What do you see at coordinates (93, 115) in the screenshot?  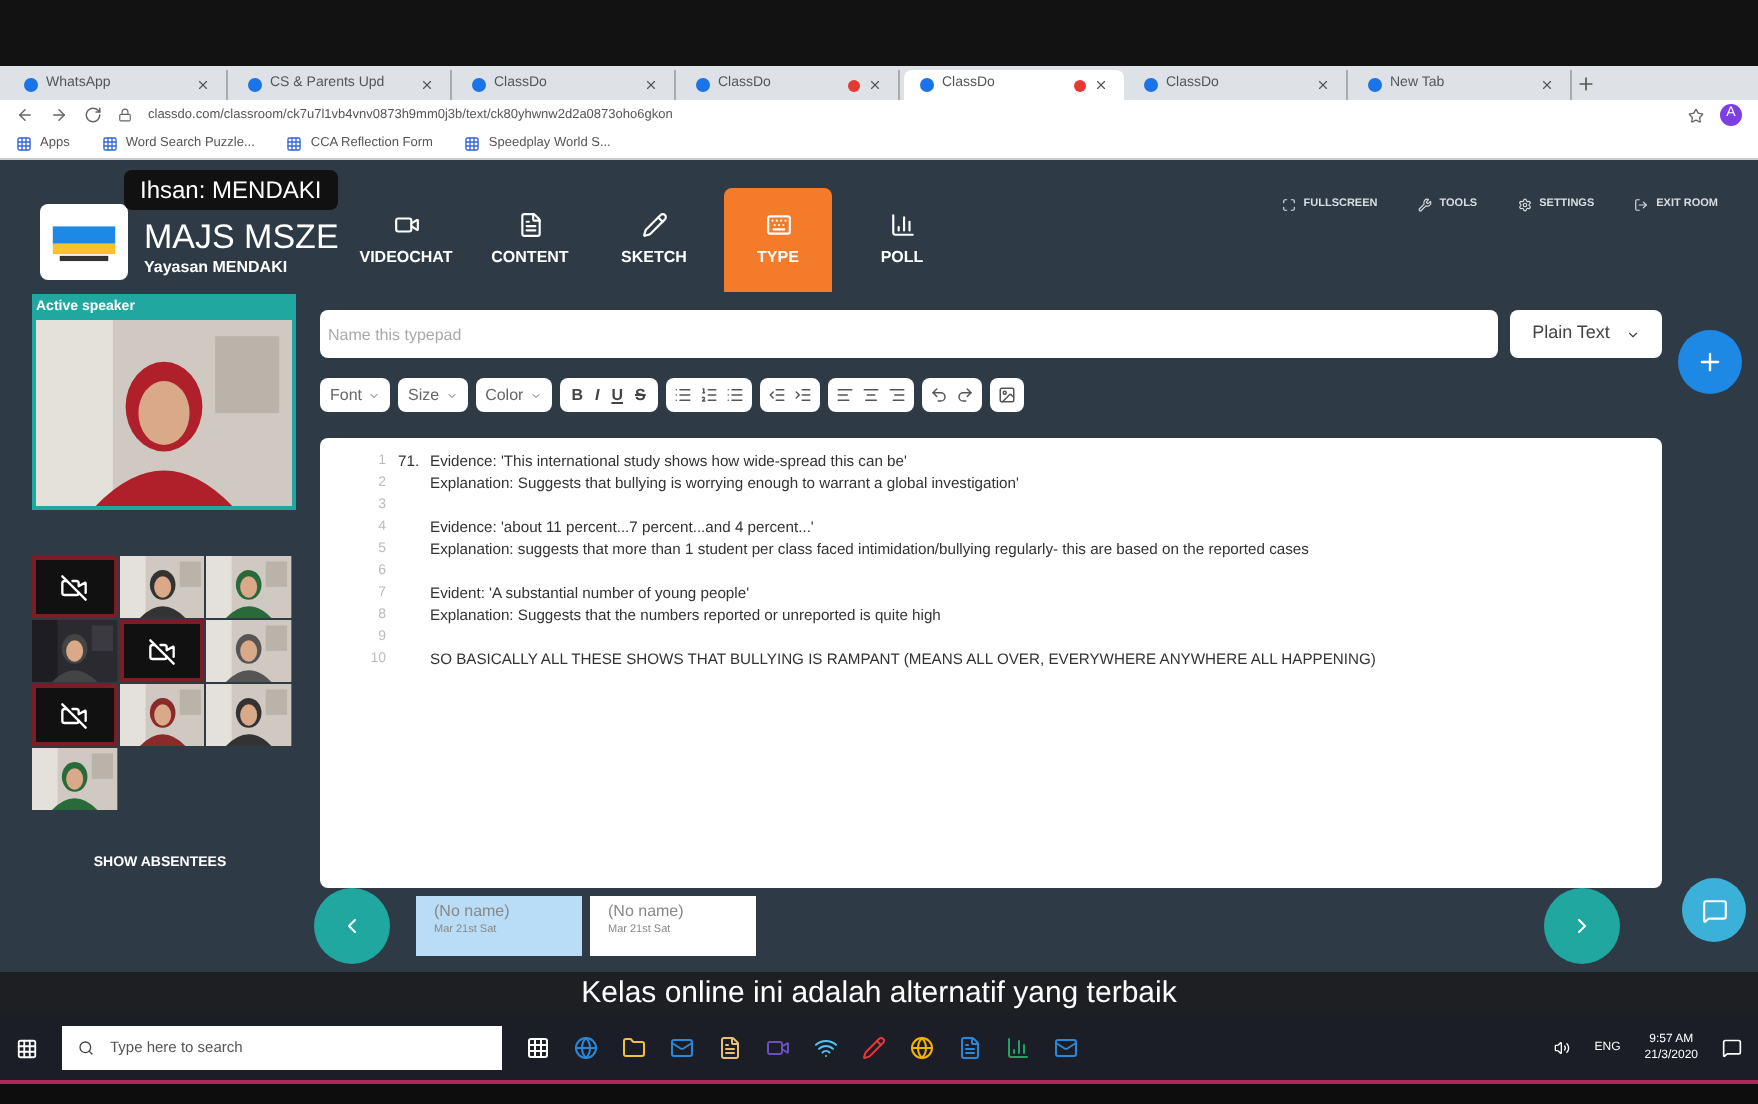 I see `reload-icon` at bounding box center [93, 115].